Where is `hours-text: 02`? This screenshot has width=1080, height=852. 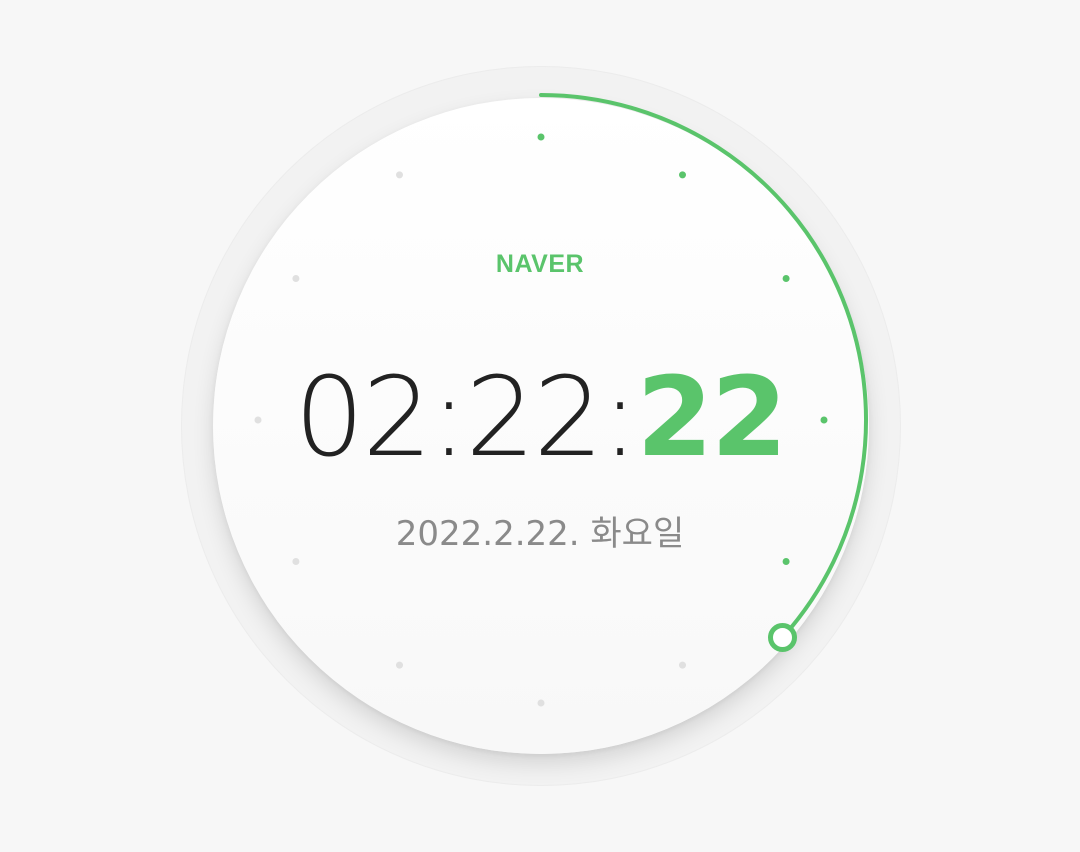 hours-text: 02 is located at coordinates (363, 417).